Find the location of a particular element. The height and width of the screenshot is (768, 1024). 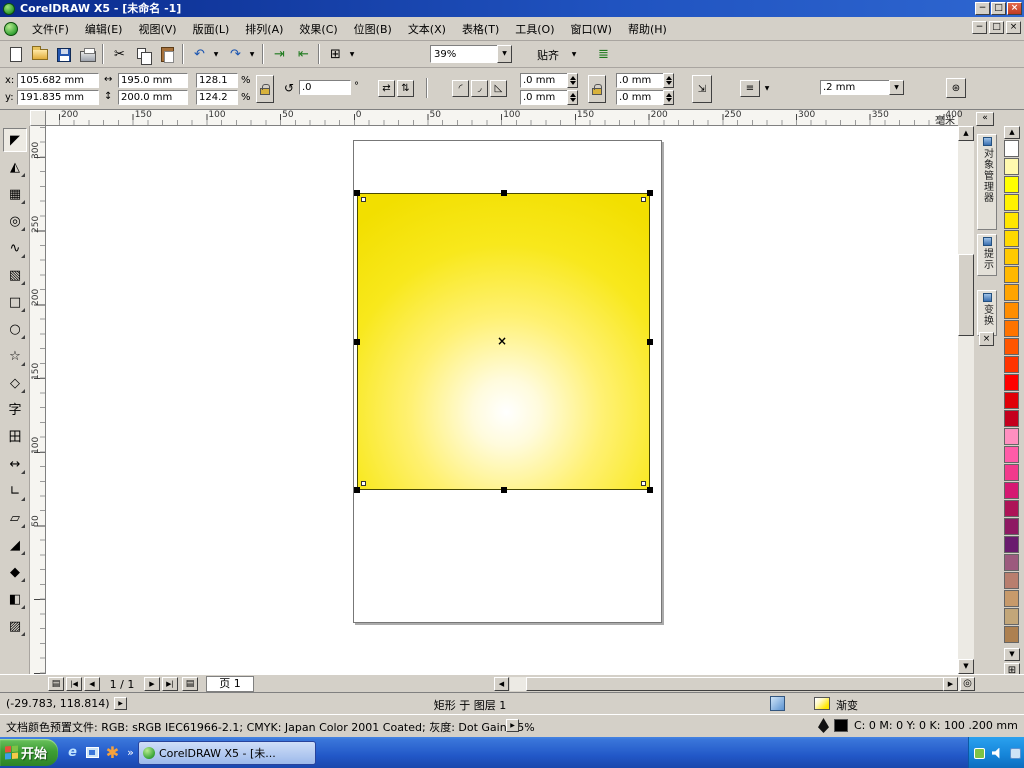

page-sorter-button: ▤ is located at coordinates (56, 684).